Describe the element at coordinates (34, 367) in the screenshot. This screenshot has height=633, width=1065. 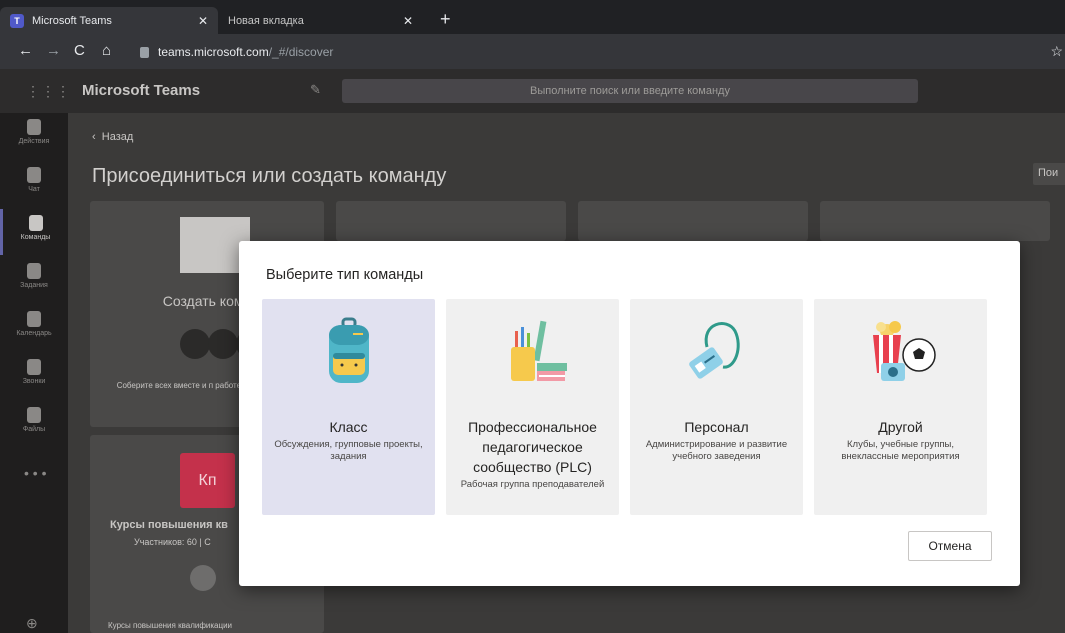
I see `phone-icon` at that location.